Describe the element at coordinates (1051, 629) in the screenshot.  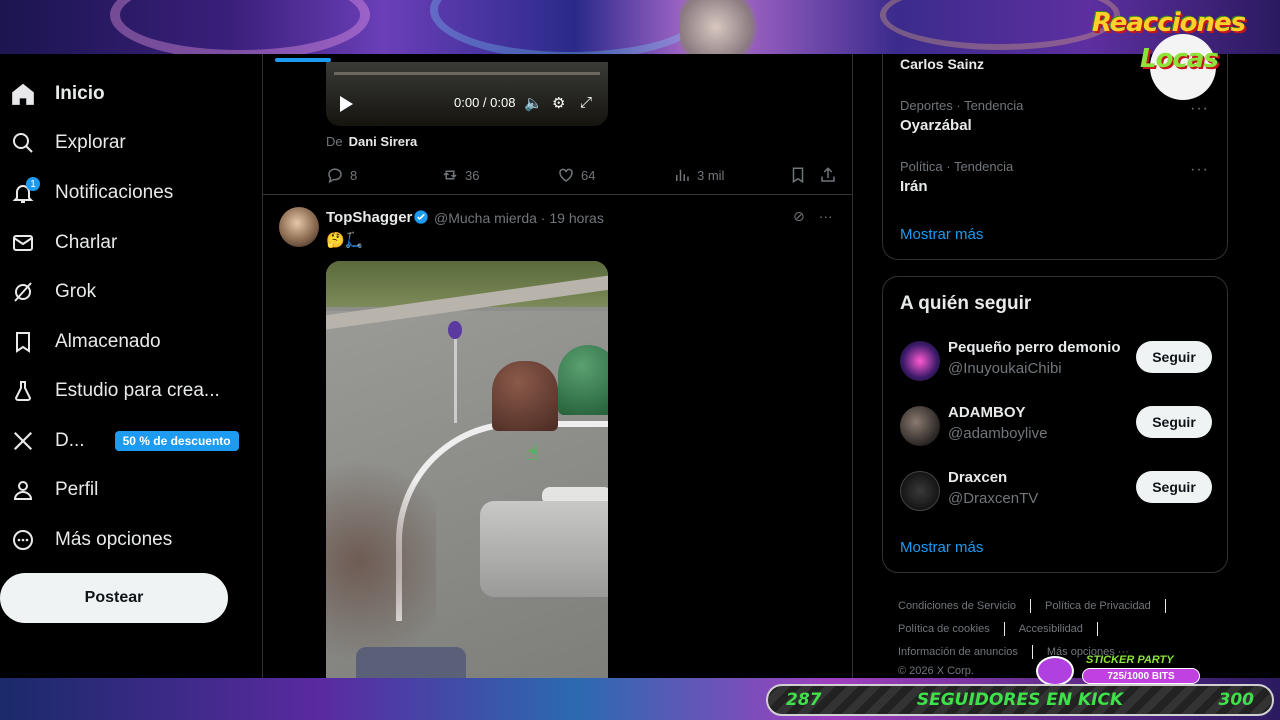
I see `footer-link: Accesibilidad` at that location.